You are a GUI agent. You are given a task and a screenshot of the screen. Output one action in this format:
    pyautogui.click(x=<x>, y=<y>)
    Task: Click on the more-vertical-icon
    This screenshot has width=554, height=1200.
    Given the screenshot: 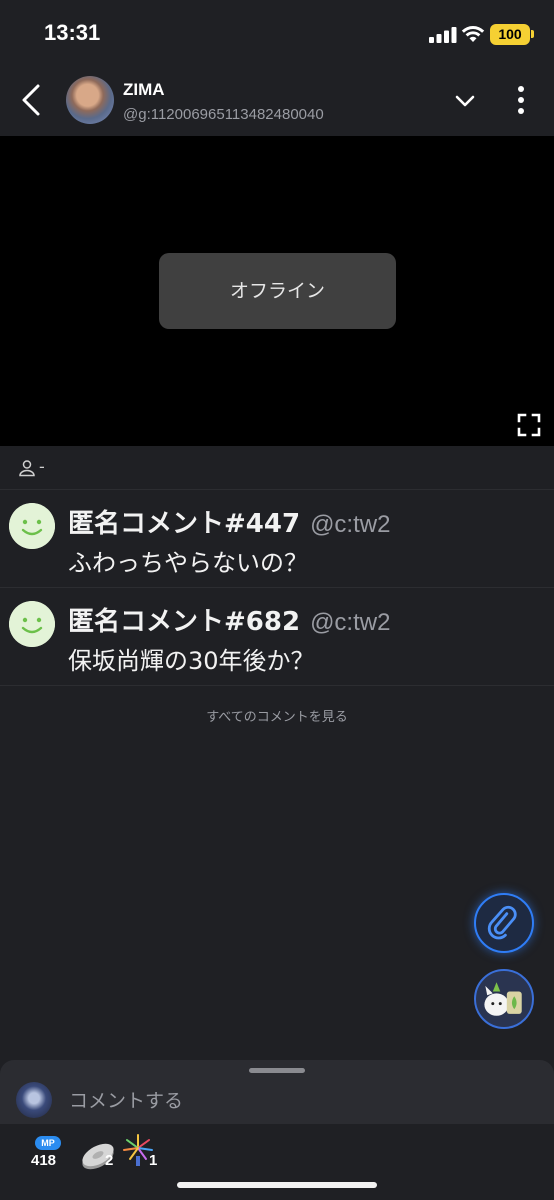 What is the action you would take?
    pyautogui.click(x=521, y=100)
    